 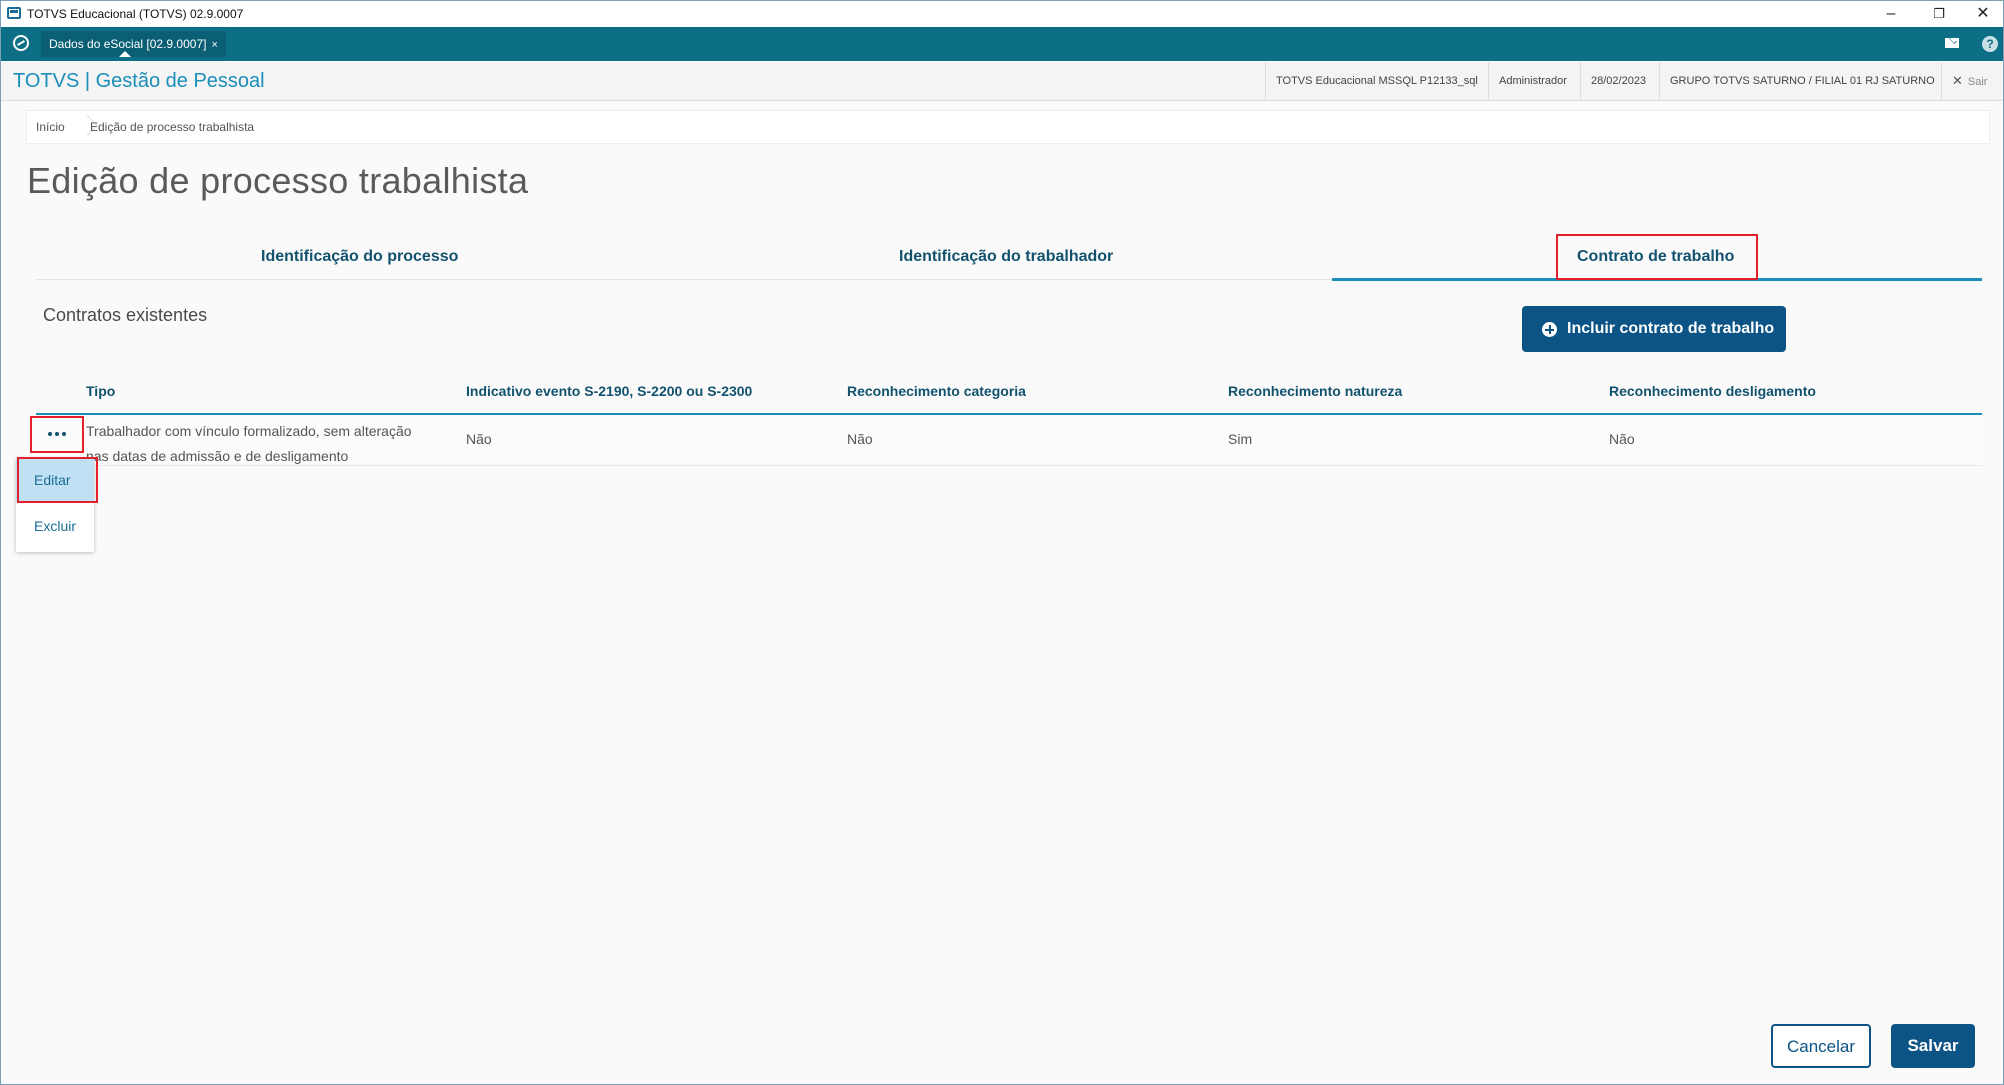 I want to click on cell-indicativo: Não, so click(x=479, y=439).